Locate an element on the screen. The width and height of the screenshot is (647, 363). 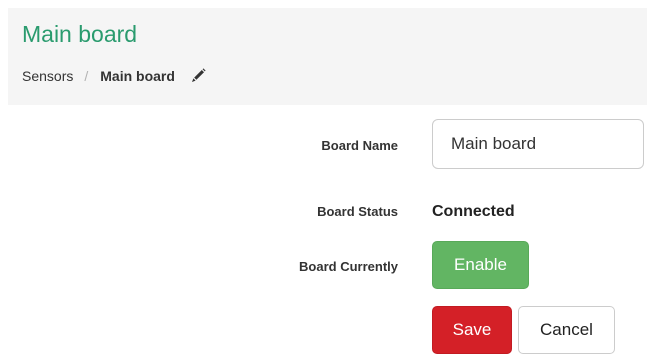
breadcrumb-sensors-link: Sensors is located at coordinates (47, 76).